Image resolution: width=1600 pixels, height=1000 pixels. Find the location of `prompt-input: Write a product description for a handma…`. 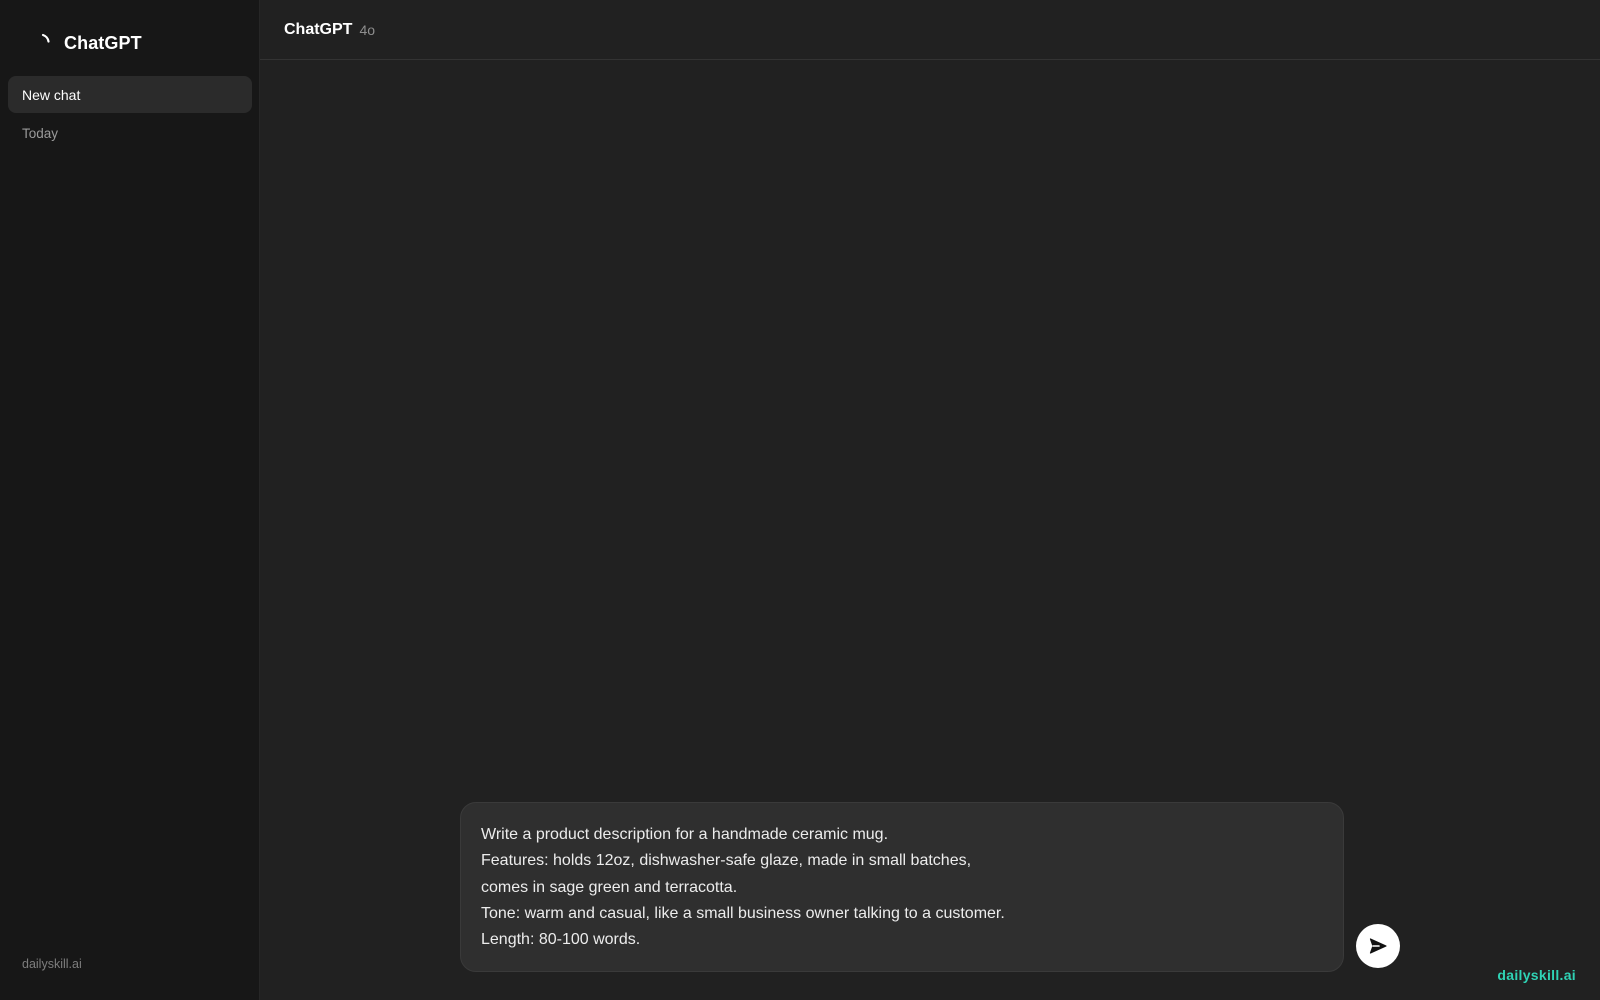

prompt-input: Write a product description for a handma… is located at coordinates (902, 887).